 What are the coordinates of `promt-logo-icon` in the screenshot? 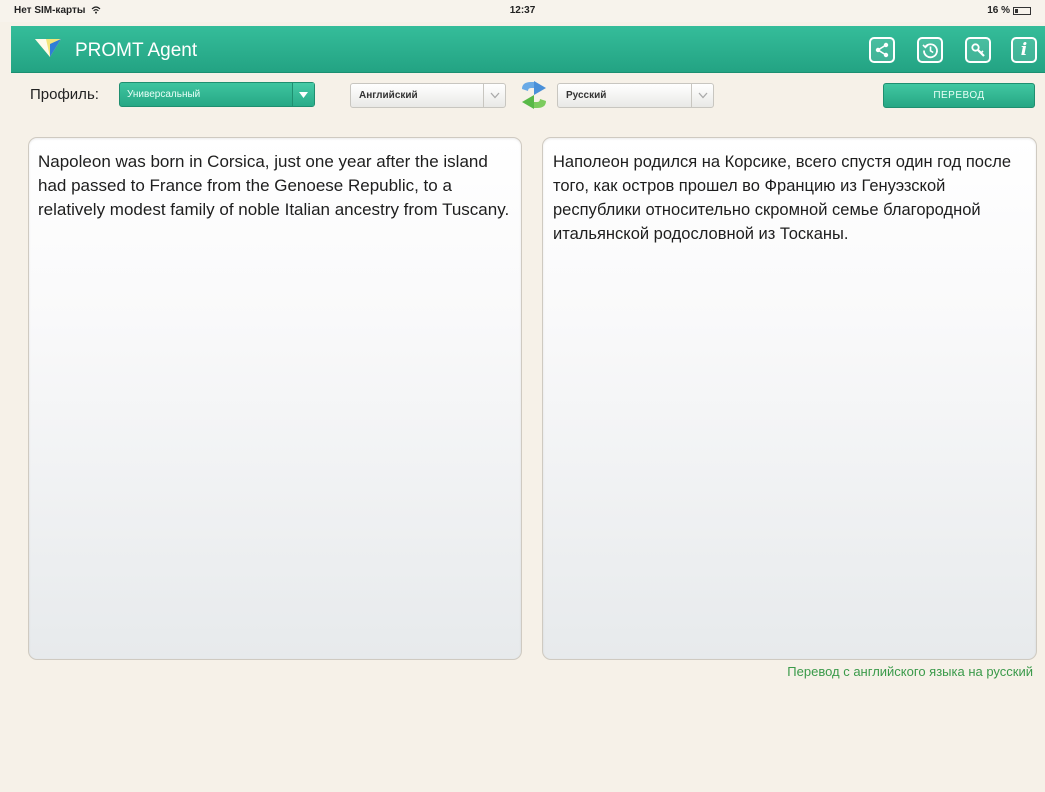 It's located at (48, 48).